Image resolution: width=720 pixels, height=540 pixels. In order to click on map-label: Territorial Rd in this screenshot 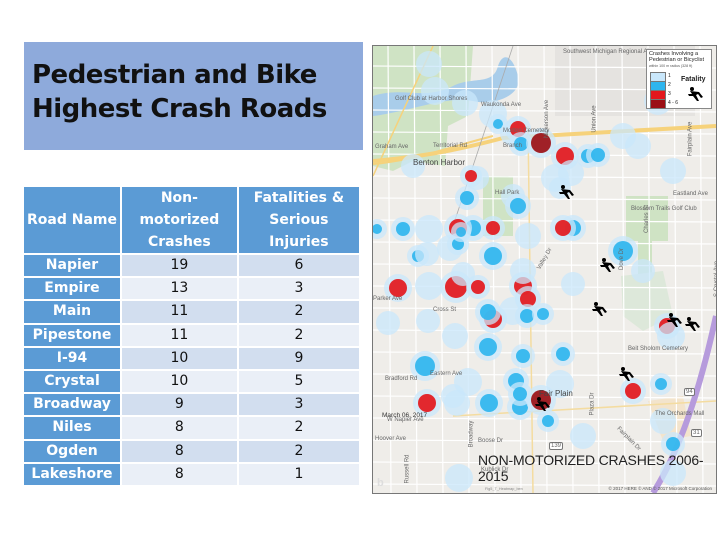, I will do `click(450, 146)`.